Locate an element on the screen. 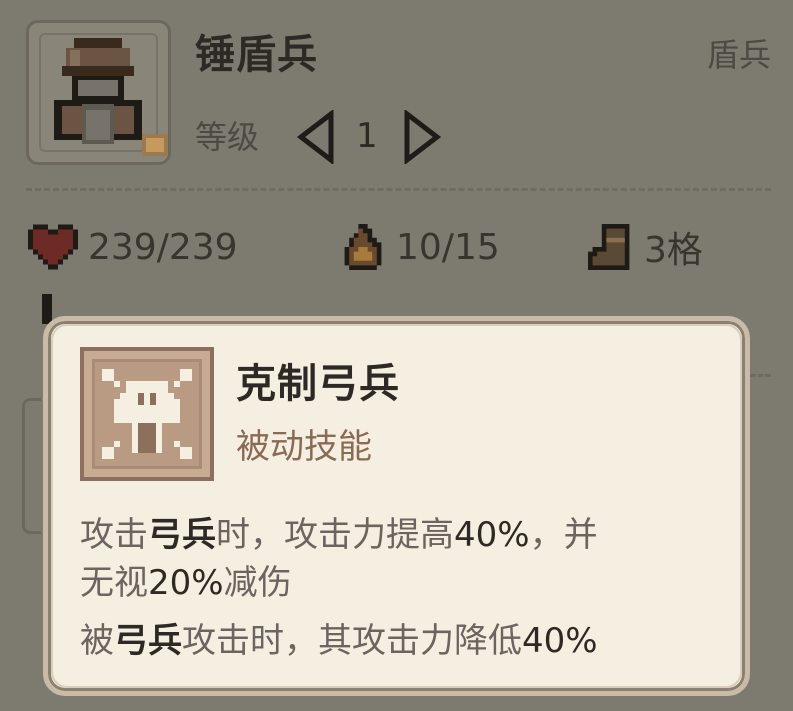 The width and height of the screenshot is (793, 711). level-next-arrow-icon is located at coordinates (423, 137).